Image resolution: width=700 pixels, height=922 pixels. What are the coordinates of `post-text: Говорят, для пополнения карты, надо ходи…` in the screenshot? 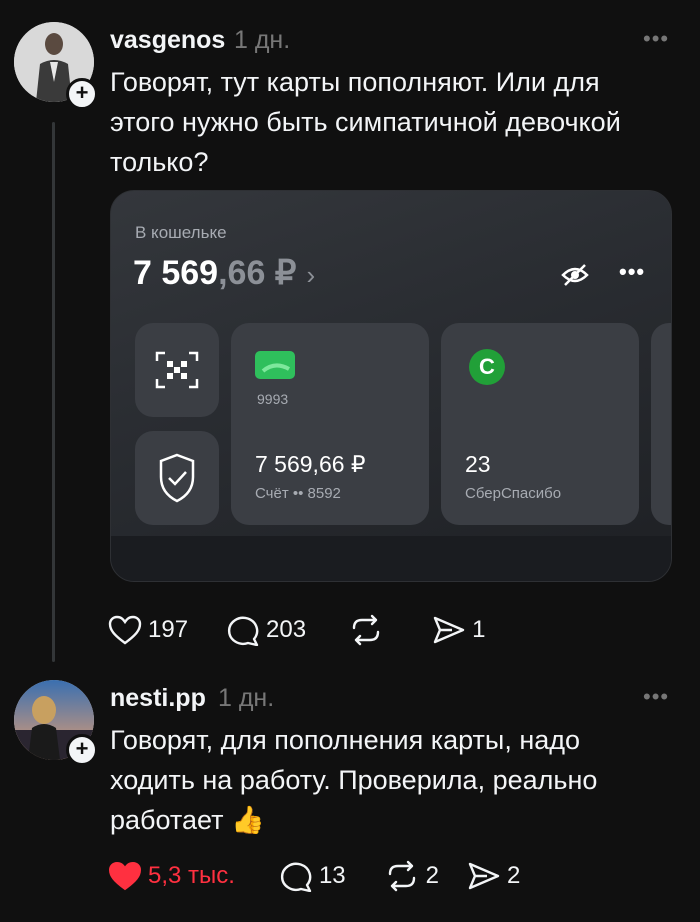 It's located at (353, 780).